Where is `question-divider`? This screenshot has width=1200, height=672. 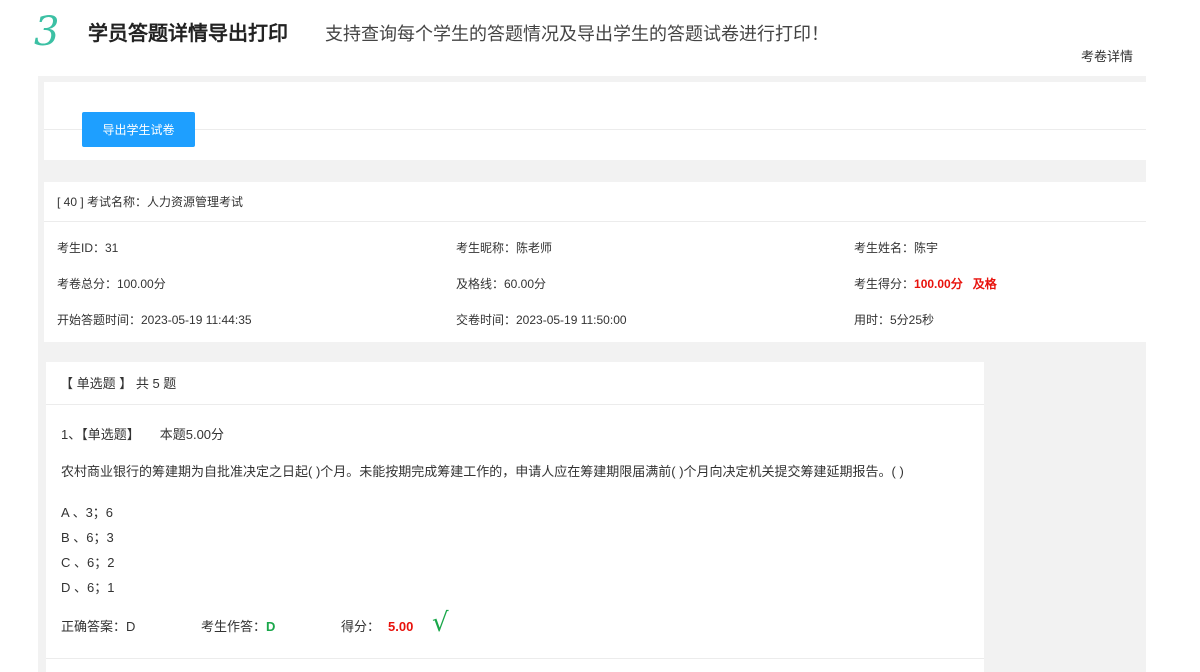
question-divider is located at coordinates (515, 658).